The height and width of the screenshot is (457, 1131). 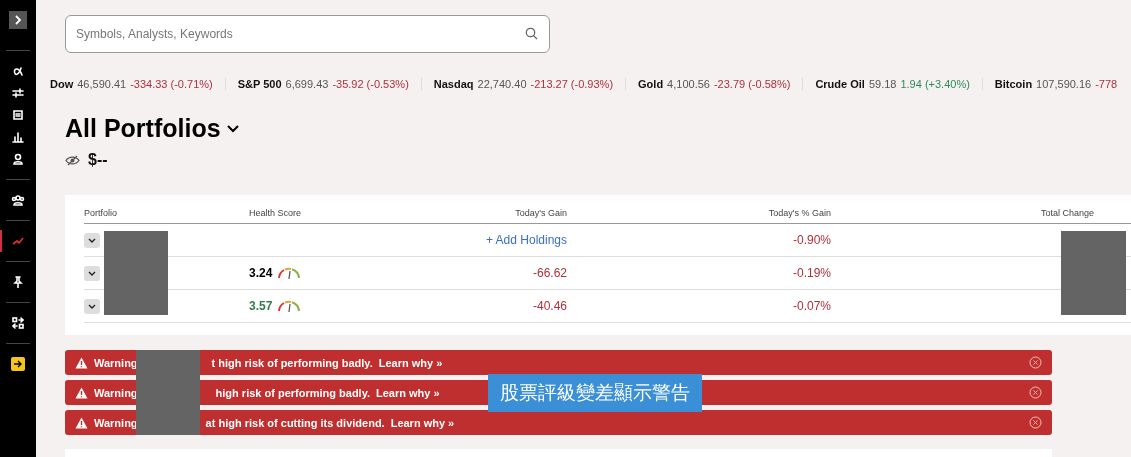 What do you see at coordinates (292, 392) in the screenshot?
I see `warning-text: high risk of performing badly.` at bounding box center [292, 392].